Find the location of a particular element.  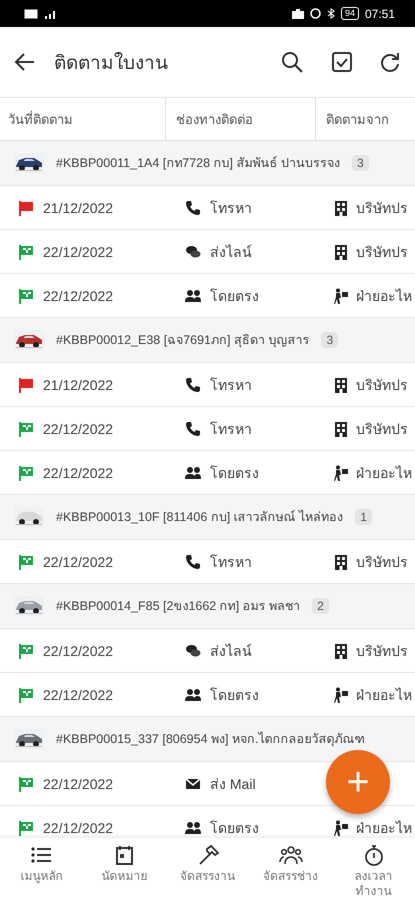

job-title: #KBBP00011_1A4 [กท7728 กบ] สัมพันธ์ ปานบรรจง is located at coordinates (198, 163).